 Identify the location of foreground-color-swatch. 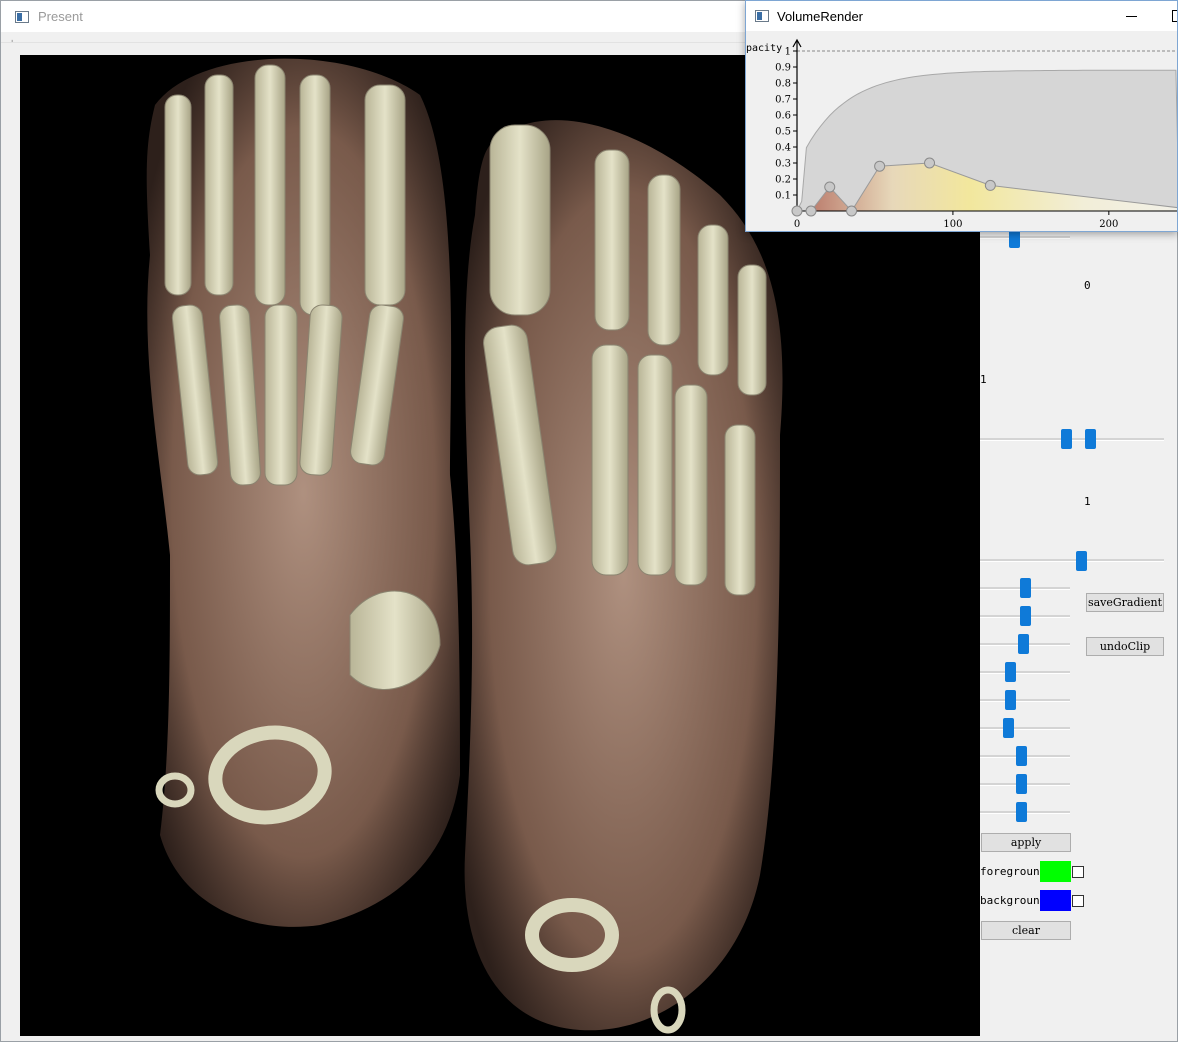
(1055, 871).